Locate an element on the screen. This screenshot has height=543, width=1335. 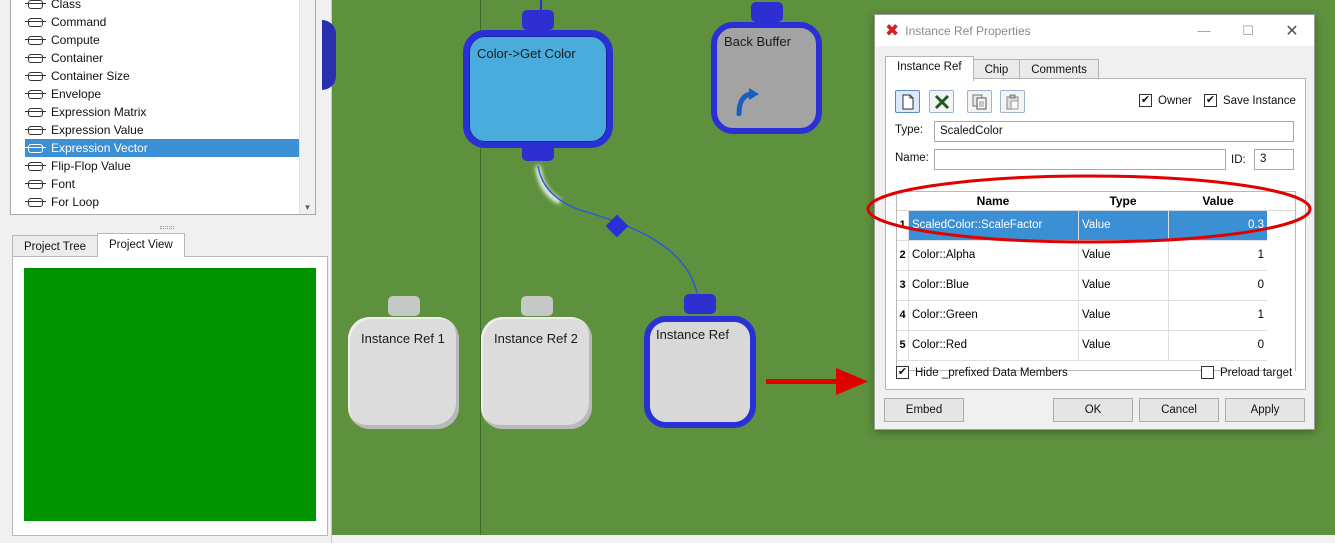
curved-arrow-icon is located at coordinates (747, 102).